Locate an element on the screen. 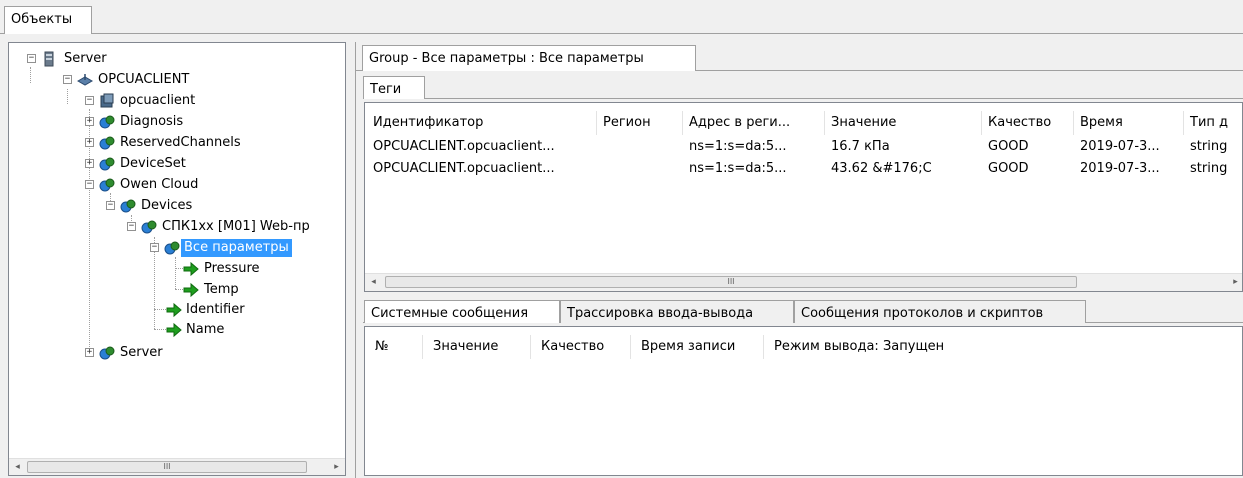 This screenshot has height=478, width=1243. tab-protocol-messages: Сообщения протоколов и скриптов is located at coordinates (940, 311).